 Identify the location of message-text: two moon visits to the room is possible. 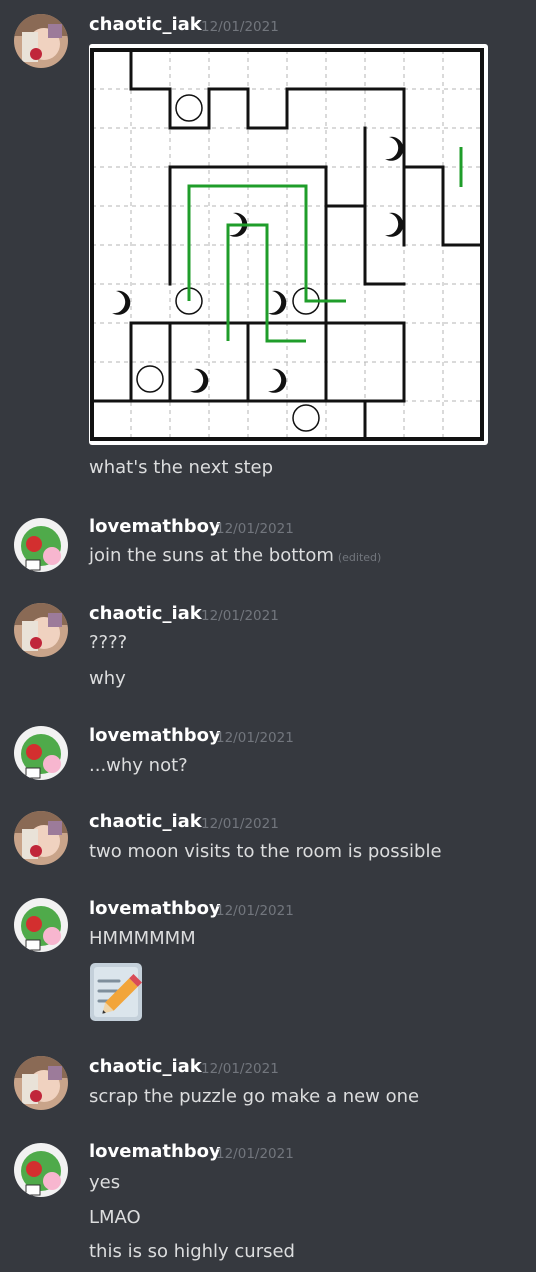
(265, 851).